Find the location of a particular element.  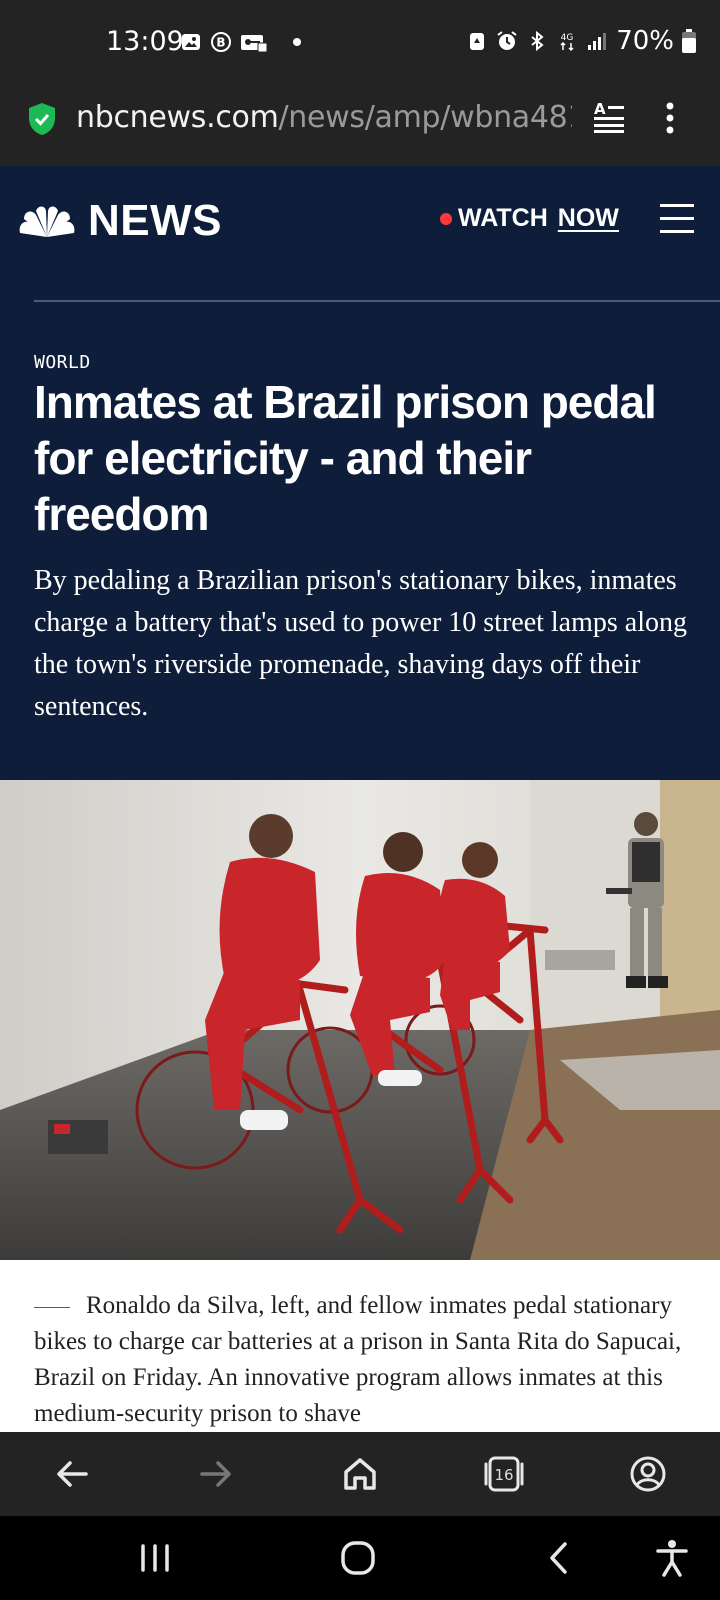

forward-arrow-icon is located at coordinates (216, 1474).